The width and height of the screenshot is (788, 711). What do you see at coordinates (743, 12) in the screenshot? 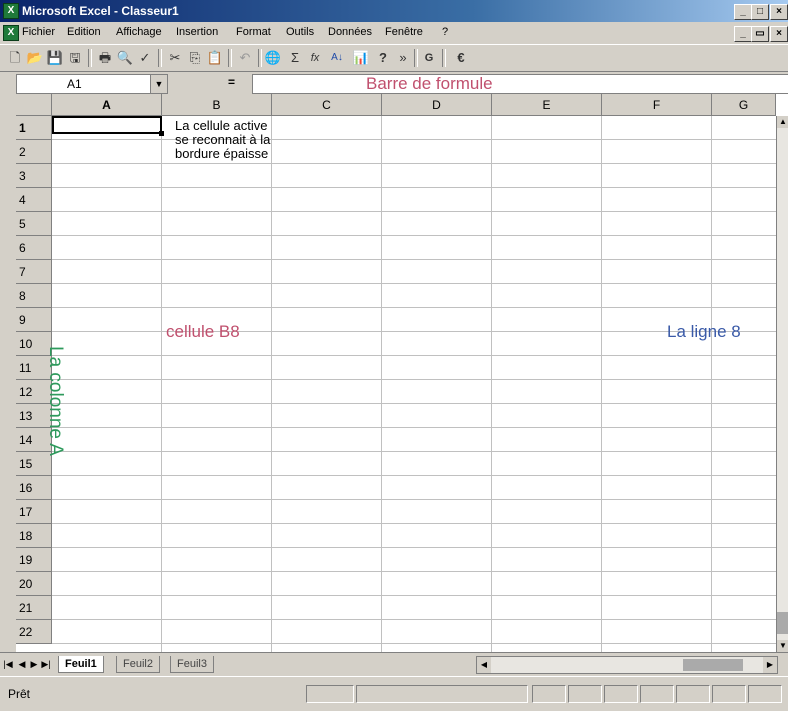
I see `minimize-button: _` at bounding box center [743, 12].